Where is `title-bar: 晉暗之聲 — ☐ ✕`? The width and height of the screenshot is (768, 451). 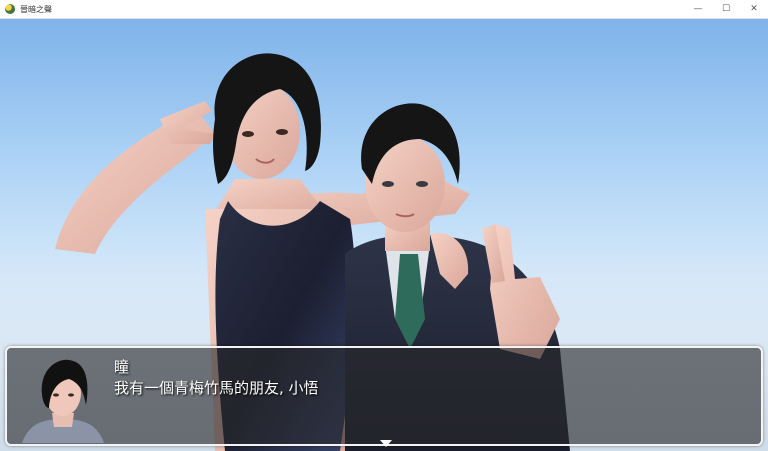 title-bar: 晉暗之聲 — ☐ ✕ is located at coordinates (384, 9).